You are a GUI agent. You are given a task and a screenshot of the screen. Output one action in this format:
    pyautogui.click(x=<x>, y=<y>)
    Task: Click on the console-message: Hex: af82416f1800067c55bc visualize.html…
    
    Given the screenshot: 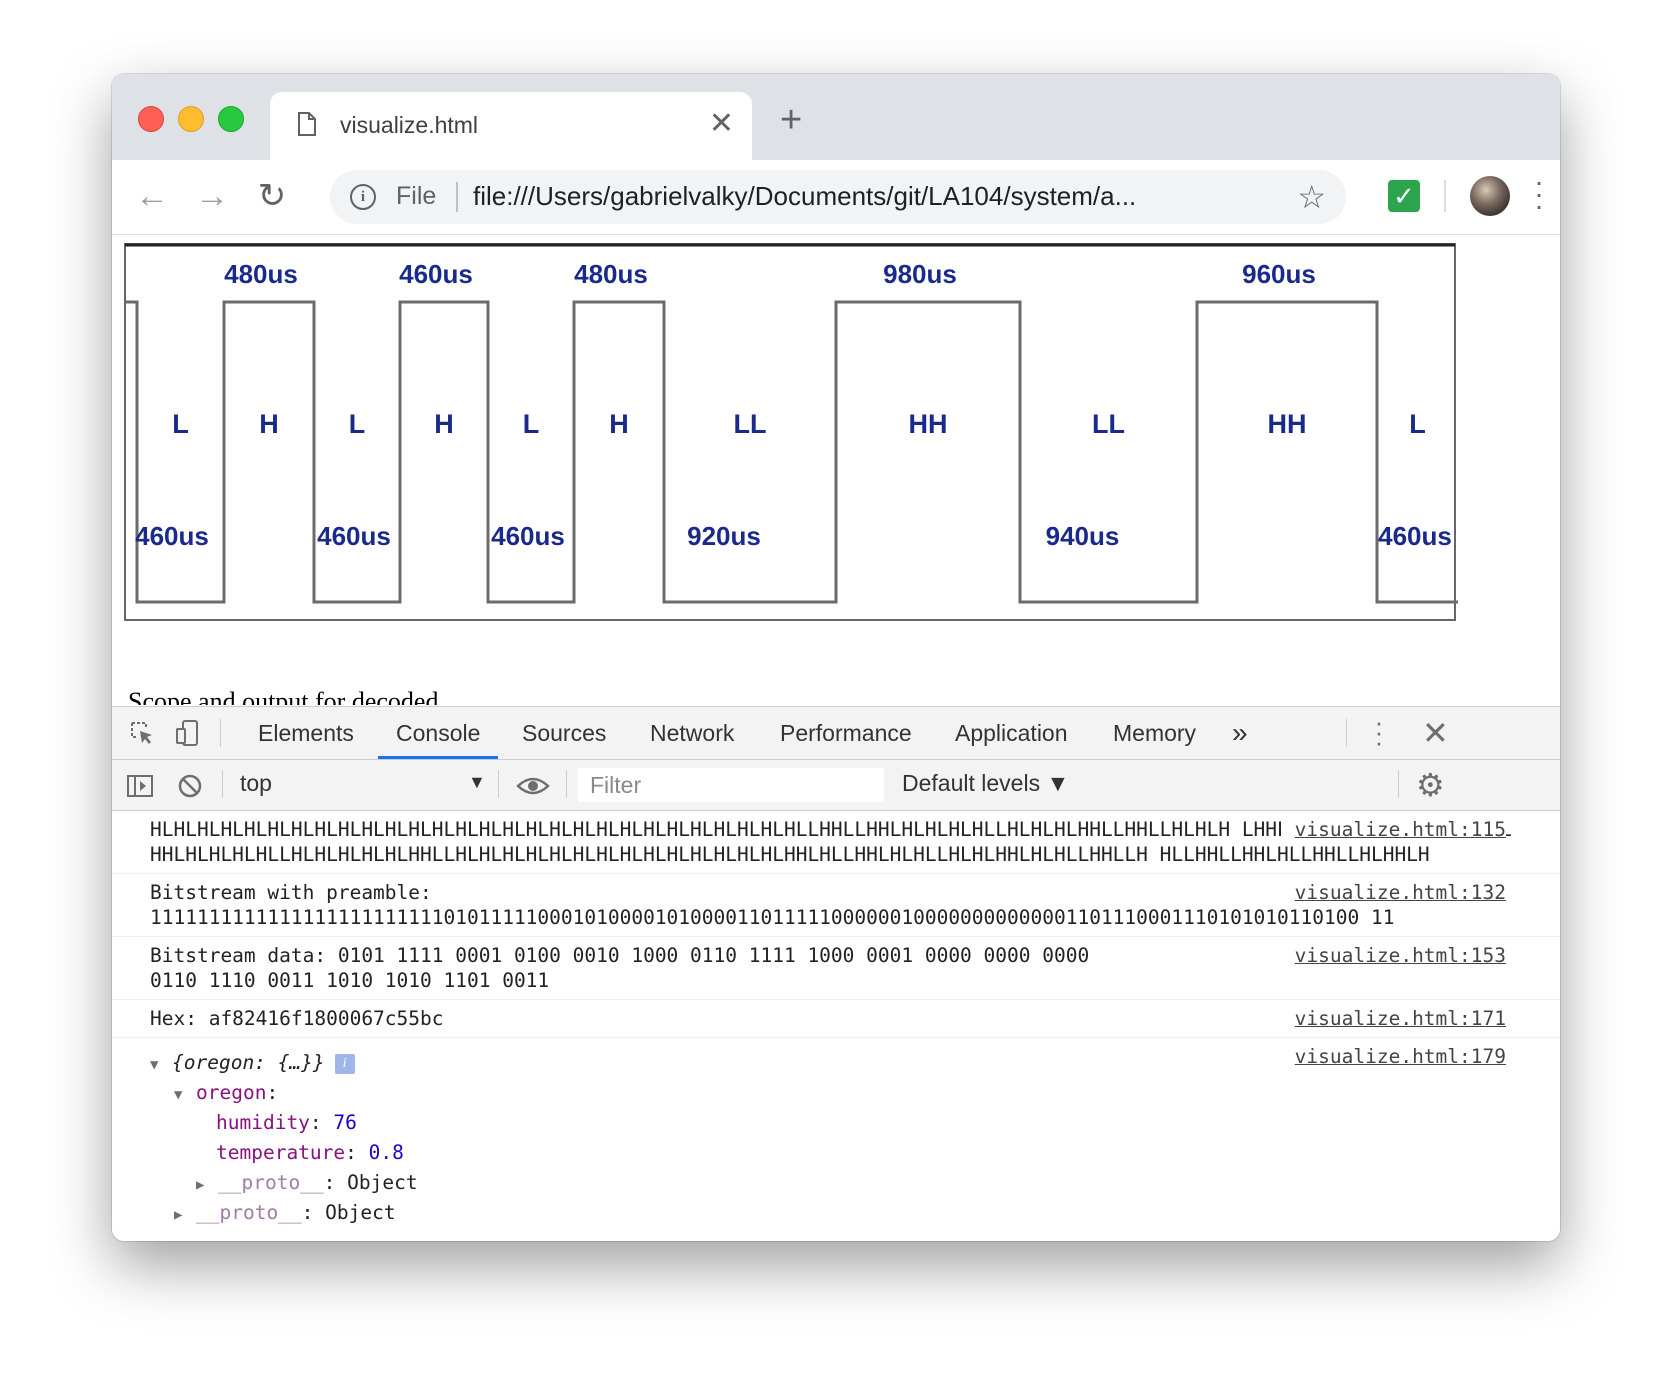 What is the action you would take?
    pyautogui.click(x=836, y=1019)
    